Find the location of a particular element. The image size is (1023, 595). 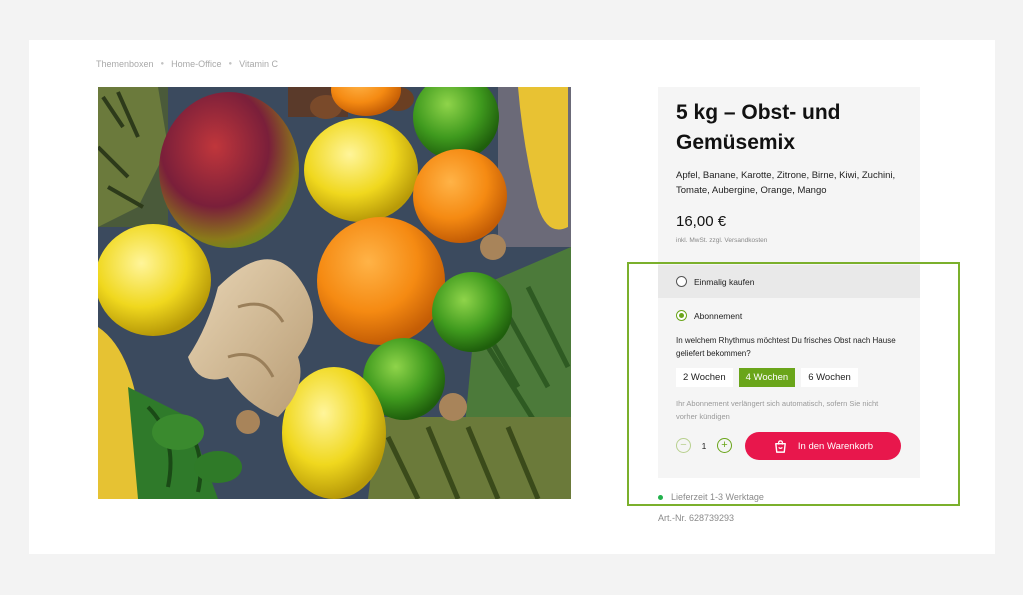

status-dot is located at coordinates (660, 497).